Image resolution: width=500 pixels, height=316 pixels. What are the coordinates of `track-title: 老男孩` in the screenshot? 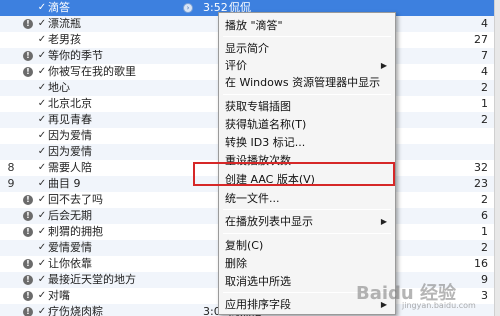 It's located at (64, 39).